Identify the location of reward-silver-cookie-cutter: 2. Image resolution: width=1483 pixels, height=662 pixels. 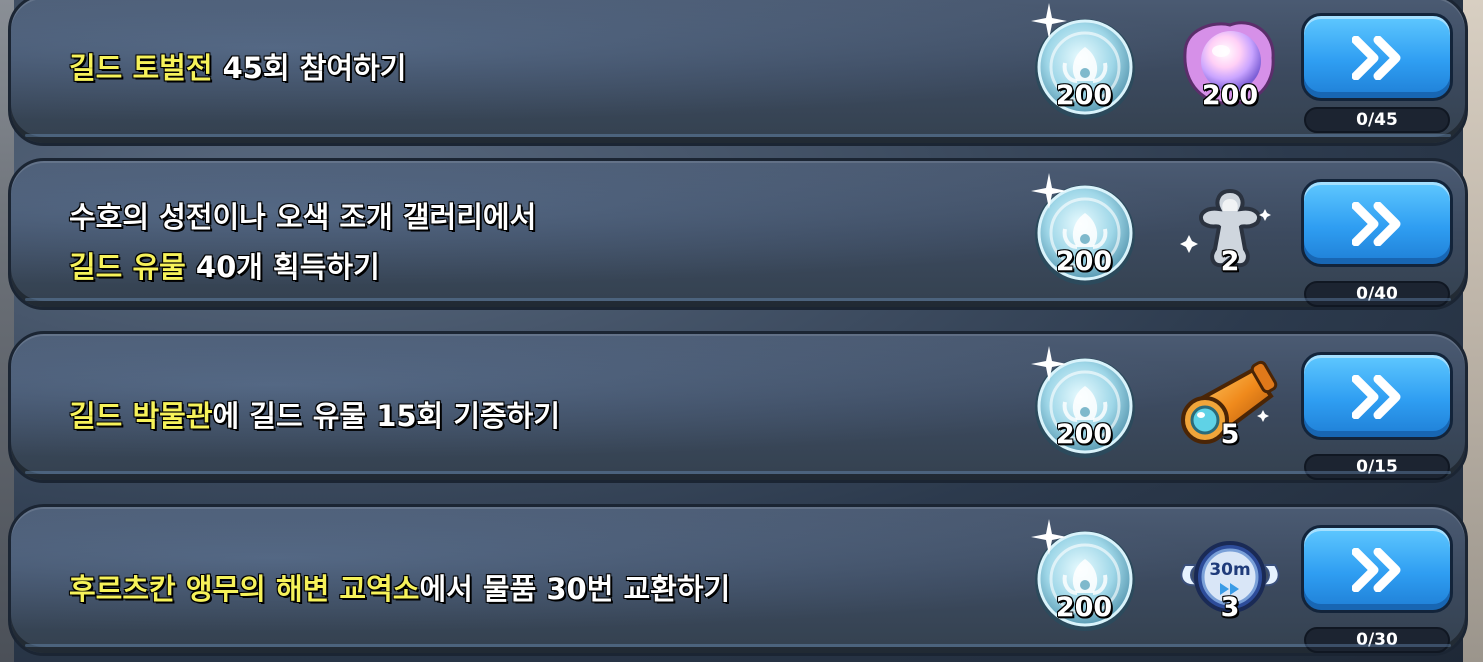
(1230, 234).